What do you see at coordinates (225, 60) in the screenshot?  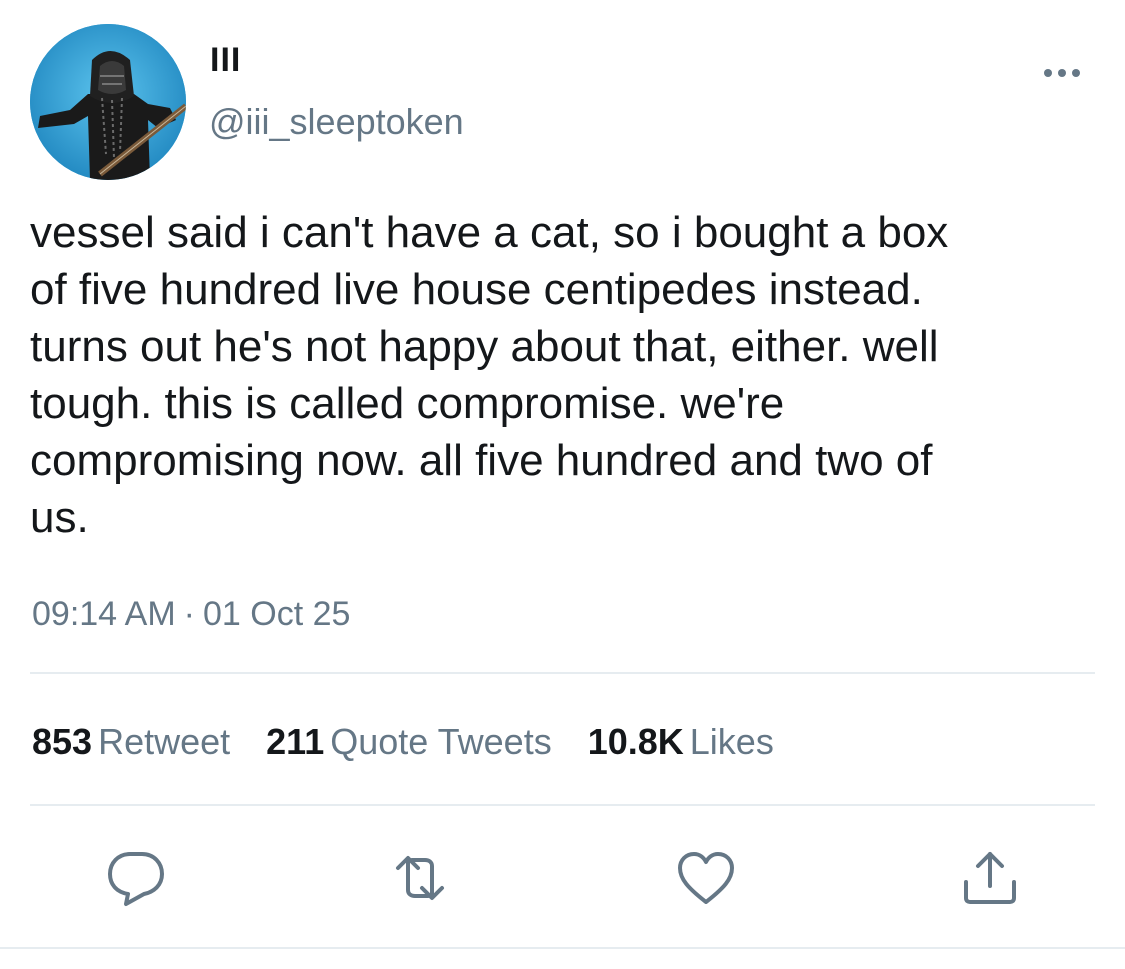 I see `display-name: III` at bounding box center [225, 60].